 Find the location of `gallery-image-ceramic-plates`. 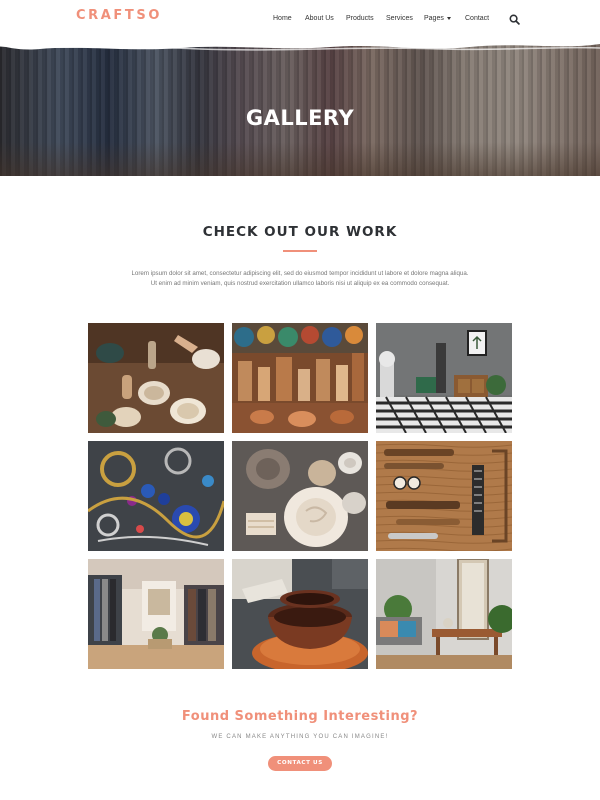

gallery-image-ceramic-plates is located at coordinates (300, 496).